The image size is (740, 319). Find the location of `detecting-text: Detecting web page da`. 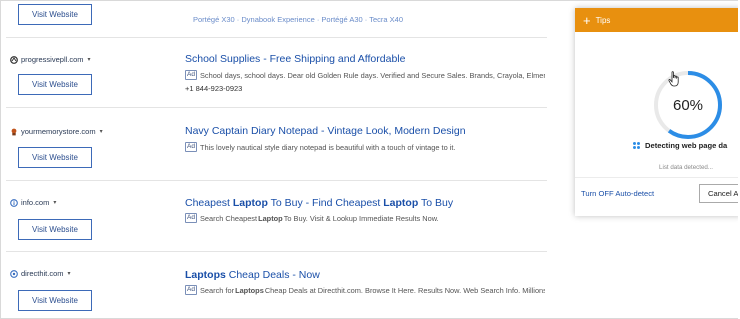

detecting-text: Detecting web page da is located at coordinates (686, 145).